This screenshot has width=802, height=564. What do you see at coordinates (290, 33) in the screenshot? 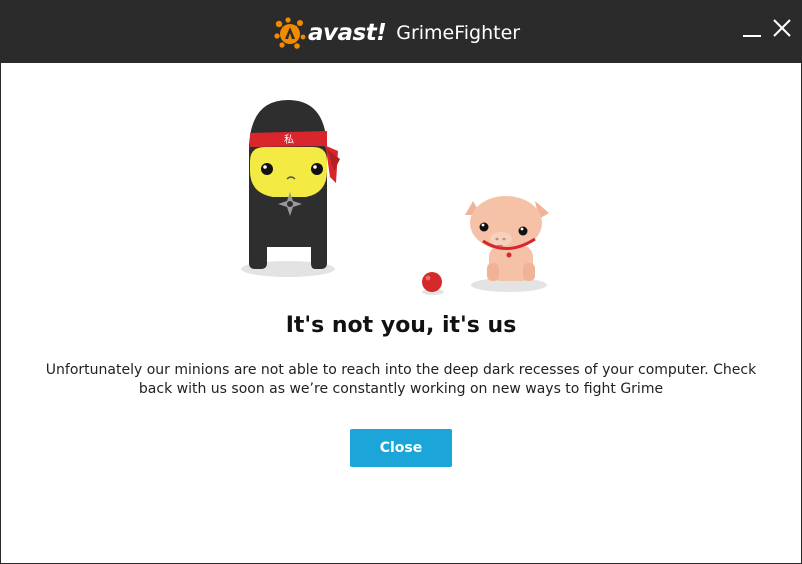
I see `avast-logo-icon` at bounding box center [290, 33].